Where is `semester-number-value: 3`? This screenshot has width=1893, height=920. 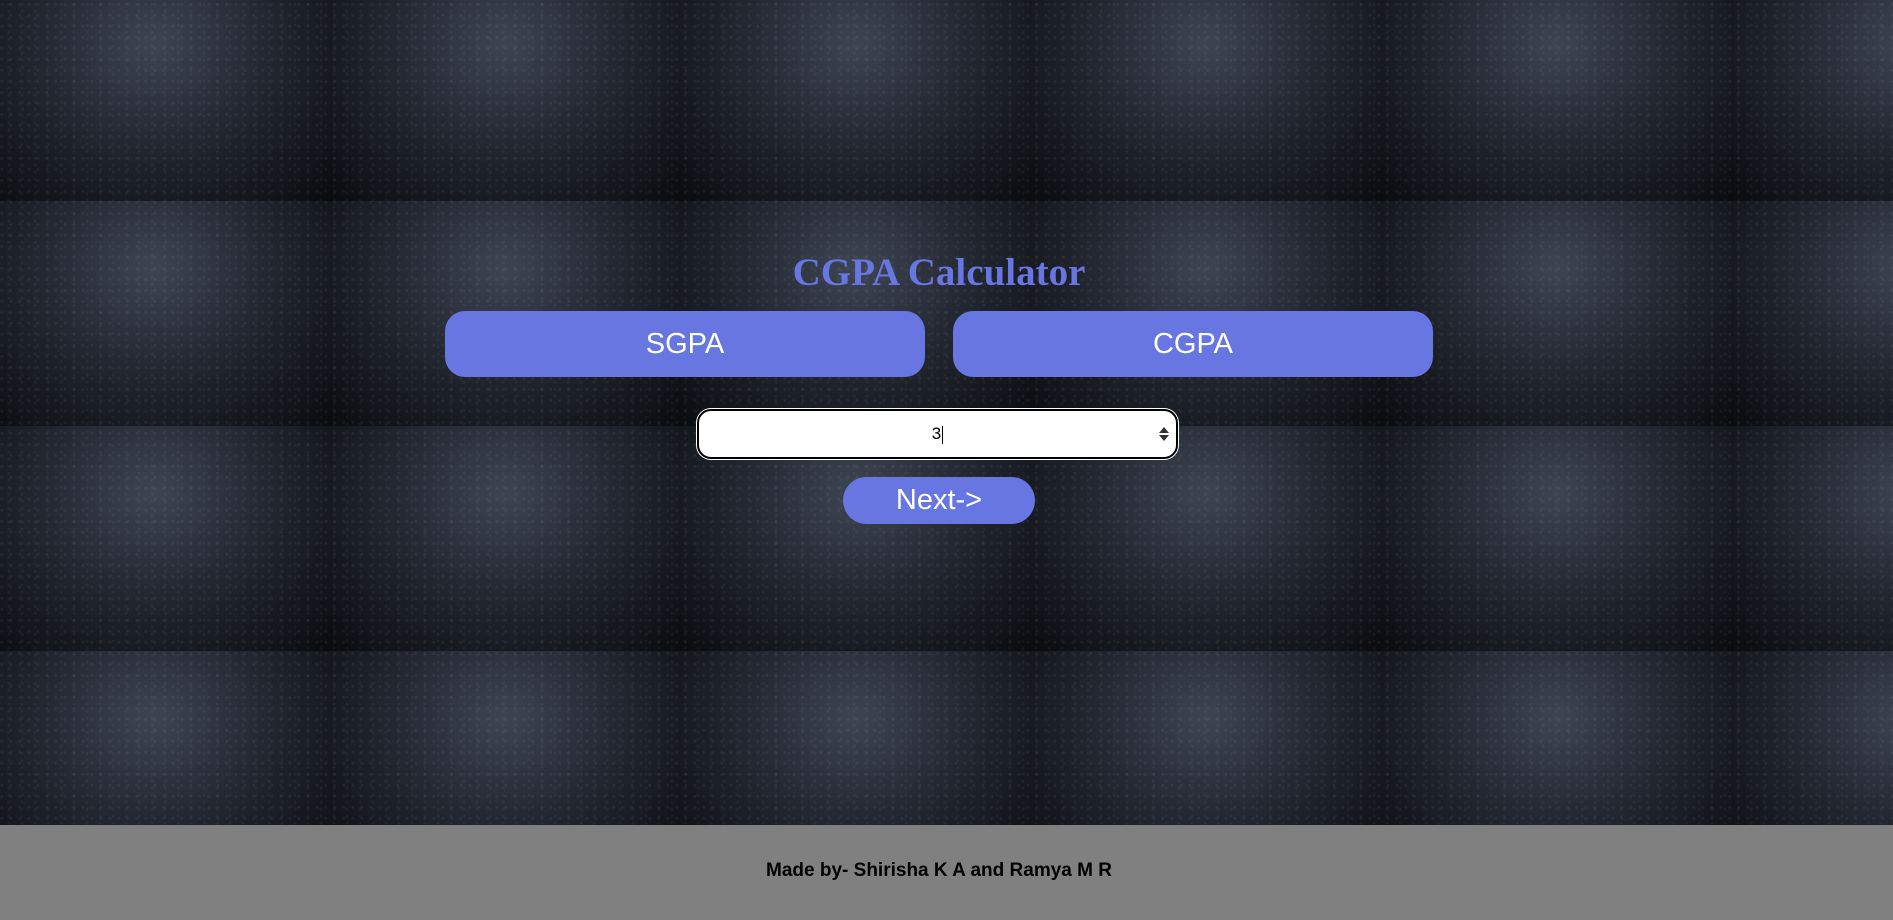
semester-number-value: 3 is located at coordinates (936, 433).